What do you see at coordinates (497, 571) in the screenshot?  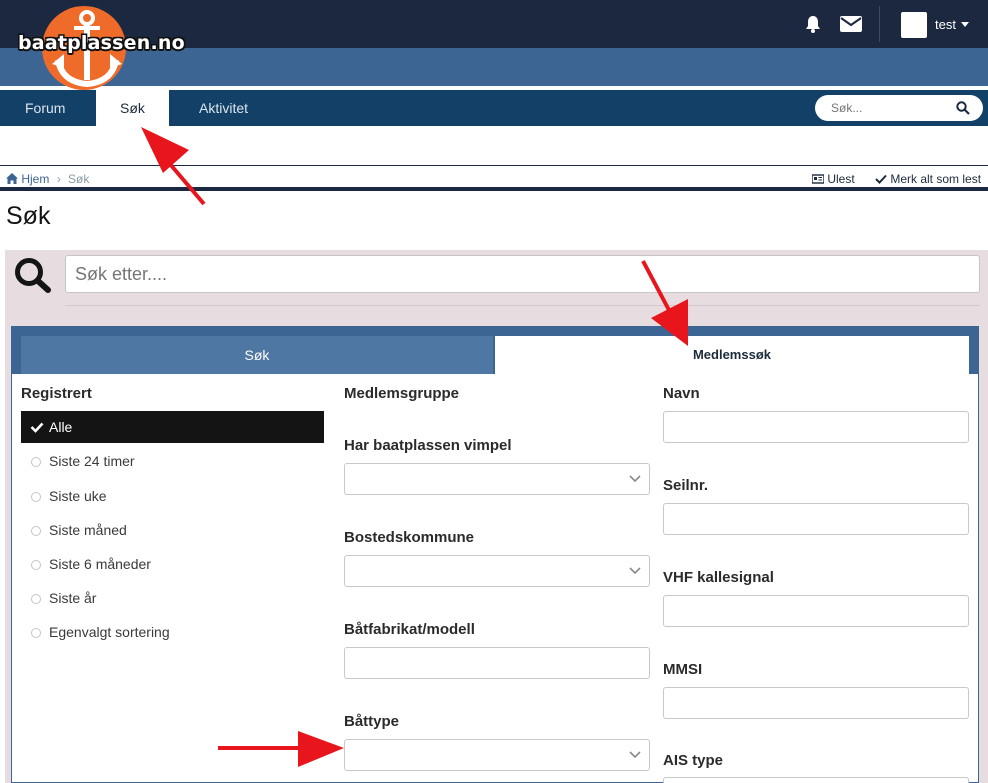 I see `municipality-select` at bounding box center [497, 571].